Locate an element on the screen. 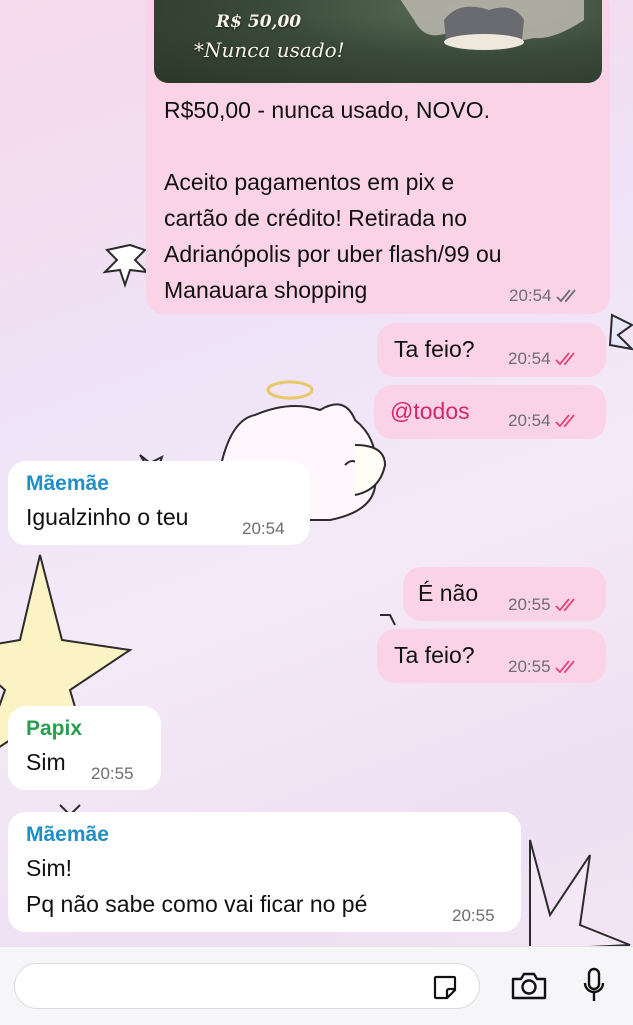 This screenshot has width=633, height=1025. incoming-message-bubble: Papix Sim 20:55 is located at coordinates (84, 748).